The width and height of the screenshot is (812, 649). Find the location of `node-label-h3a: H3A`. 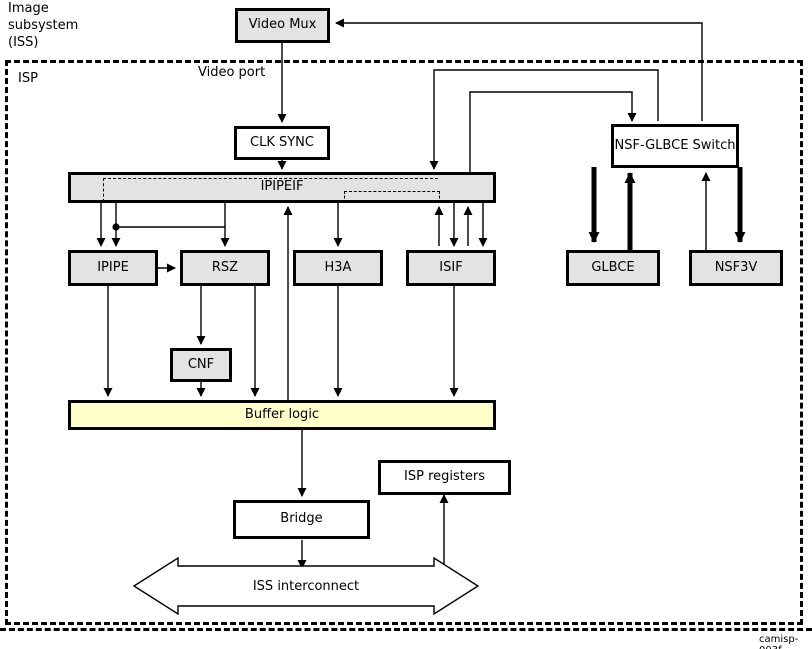

node-label-h3a: H3A is located at coordinates (338, 267).